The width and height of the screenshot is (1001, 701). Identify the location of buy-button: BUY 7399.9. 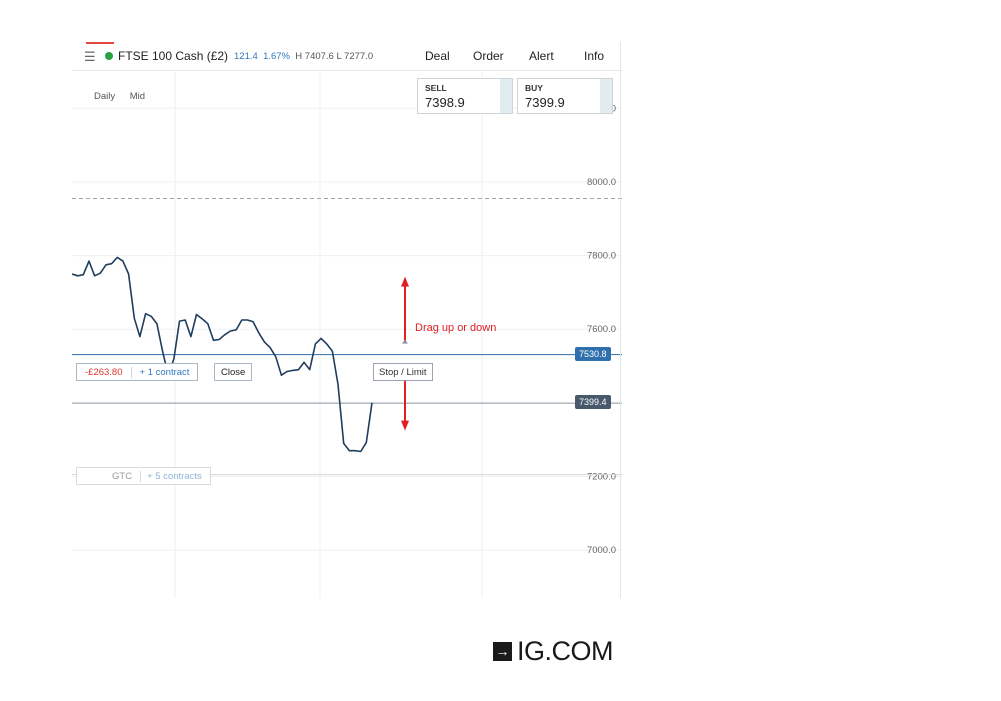
(565, 96).